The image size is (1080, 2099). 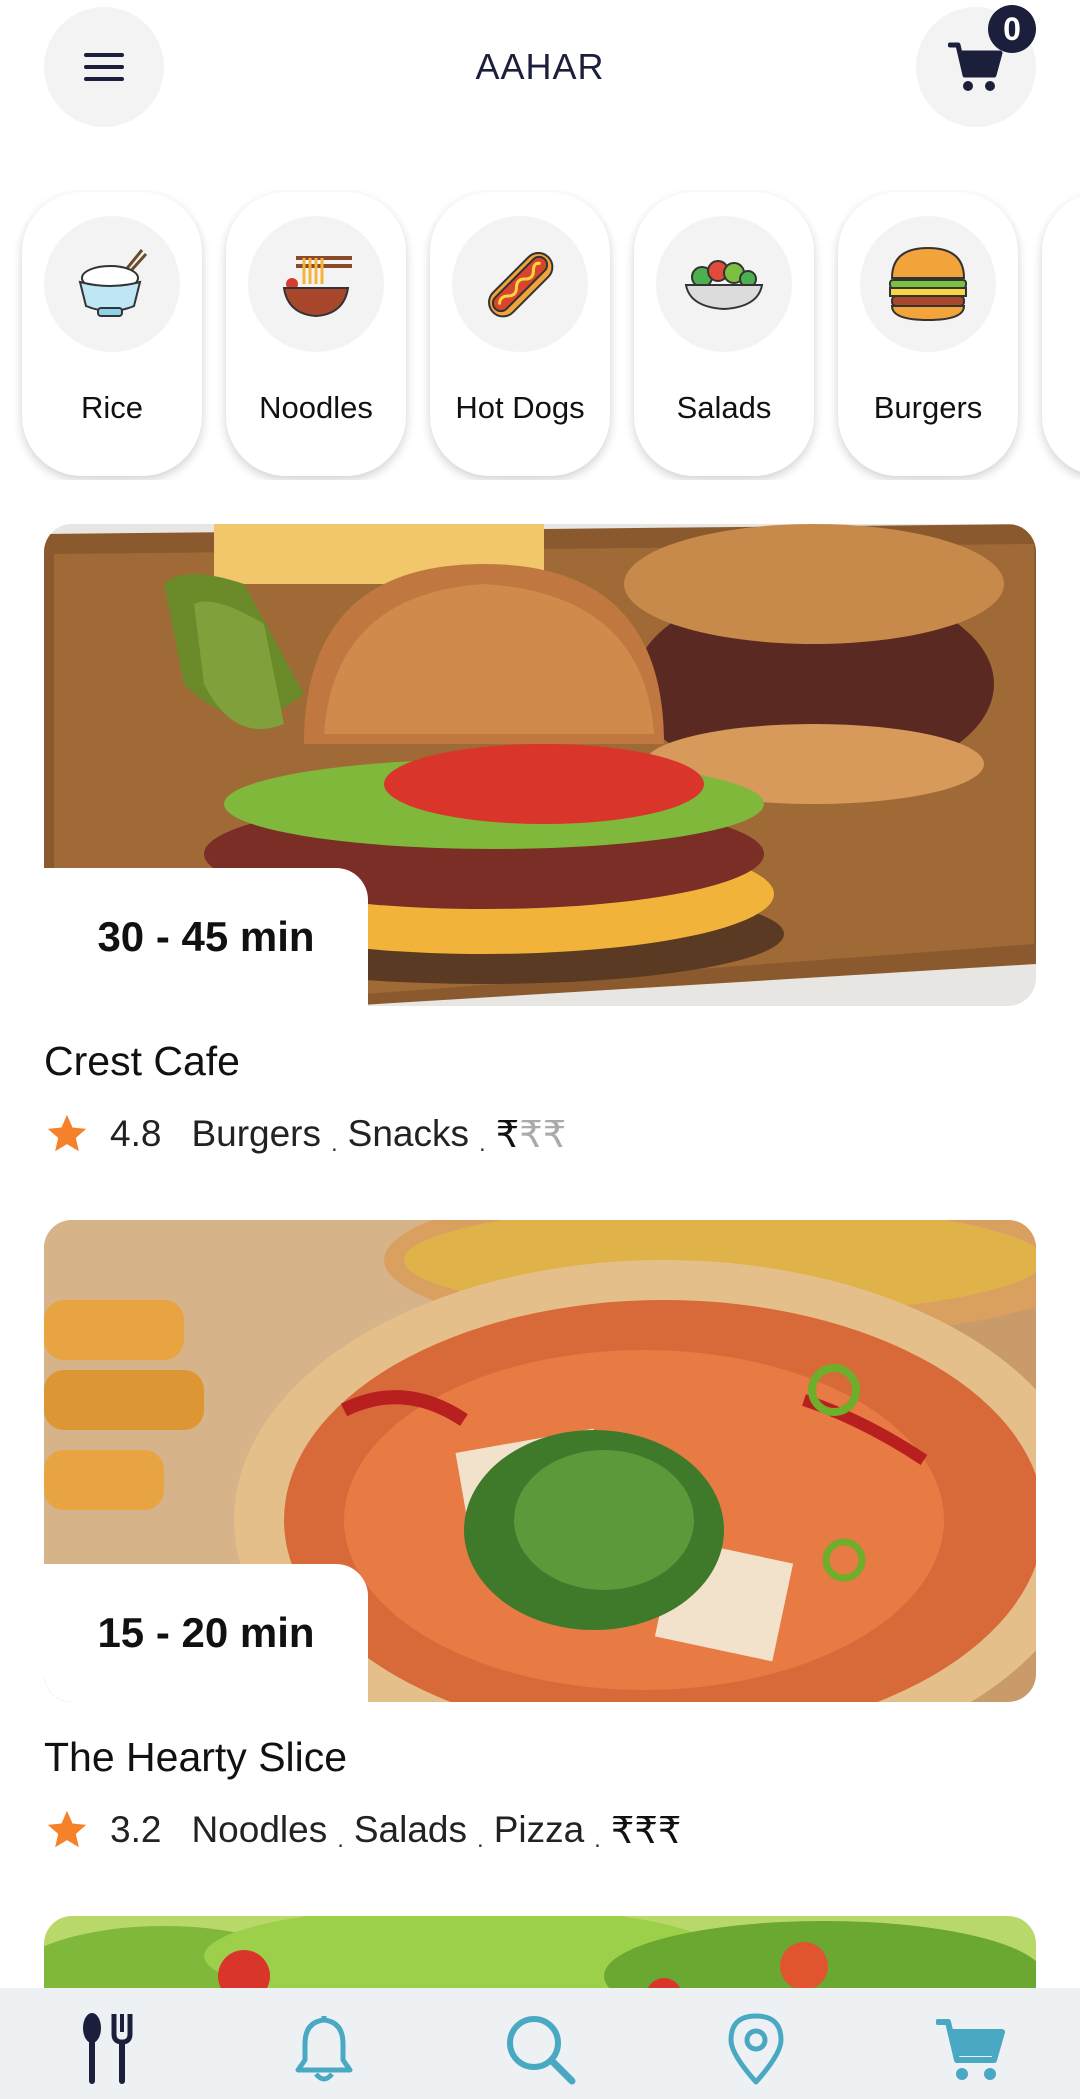 I want to click on category-next-partial, so click(x=1061, y=334).